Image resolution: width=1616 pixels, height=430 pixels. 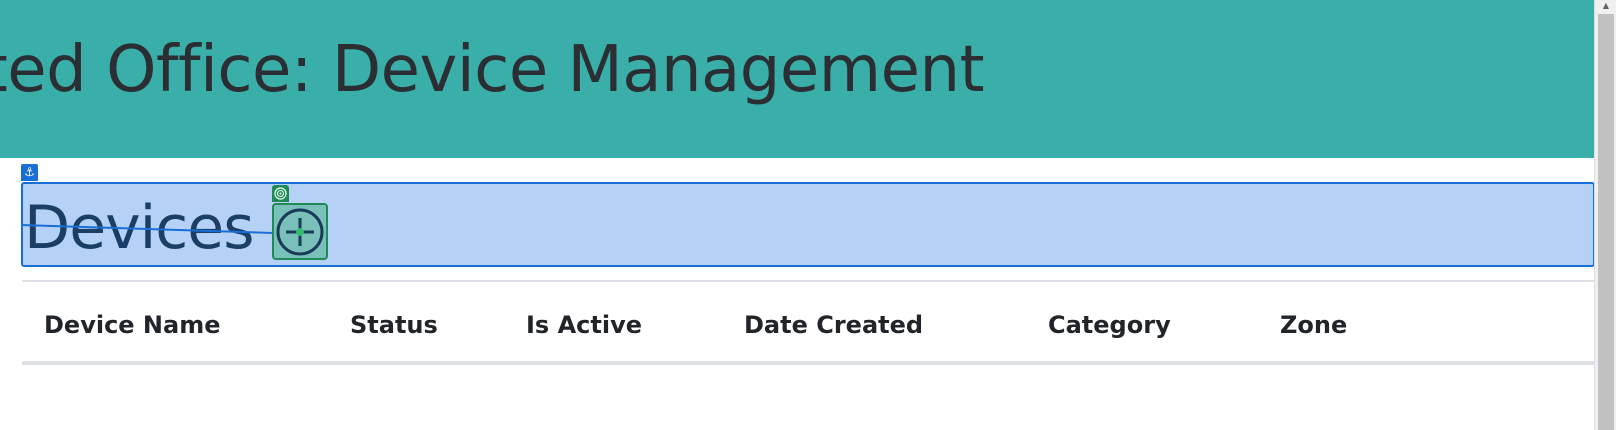 I want to click on column-header-device-name: Device Name, so click(x=132, y=325).